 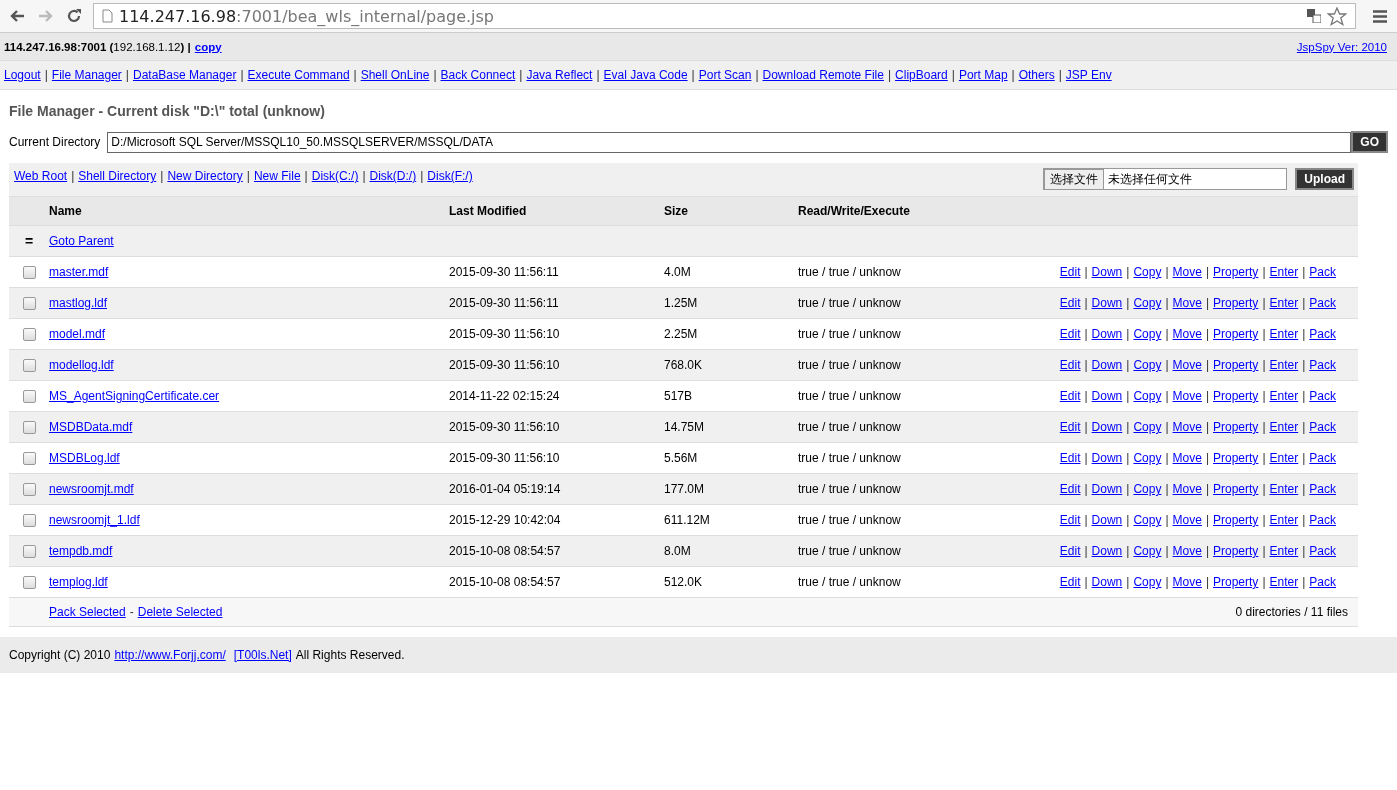 I want to click on file-name-link: modellog.ldf, so click(x=81, y=365).